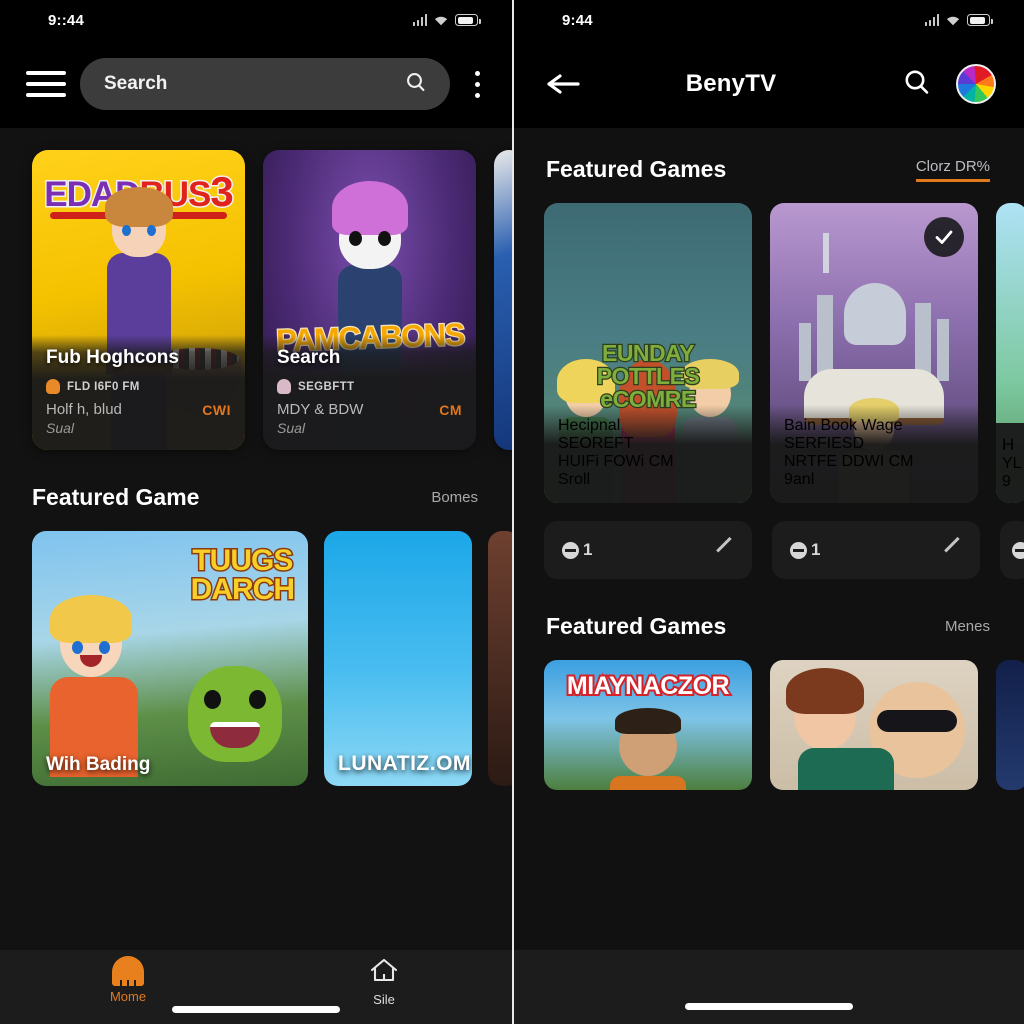  What do you see at coordinates (731, 83) in the screenshot?
I see `page-title: BenyTV` at bounding box center [731, 83].